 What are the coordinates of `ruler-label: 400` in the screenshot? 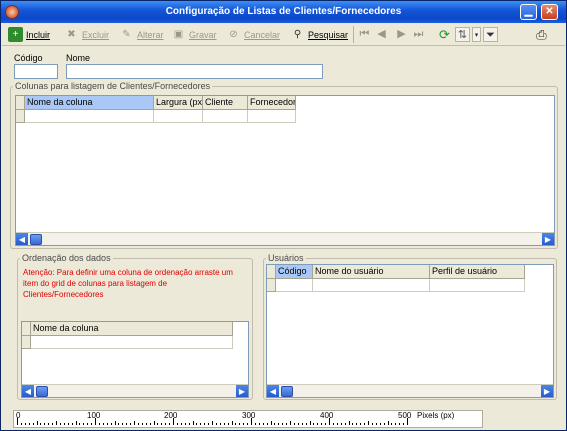 It's located at (327, 415).